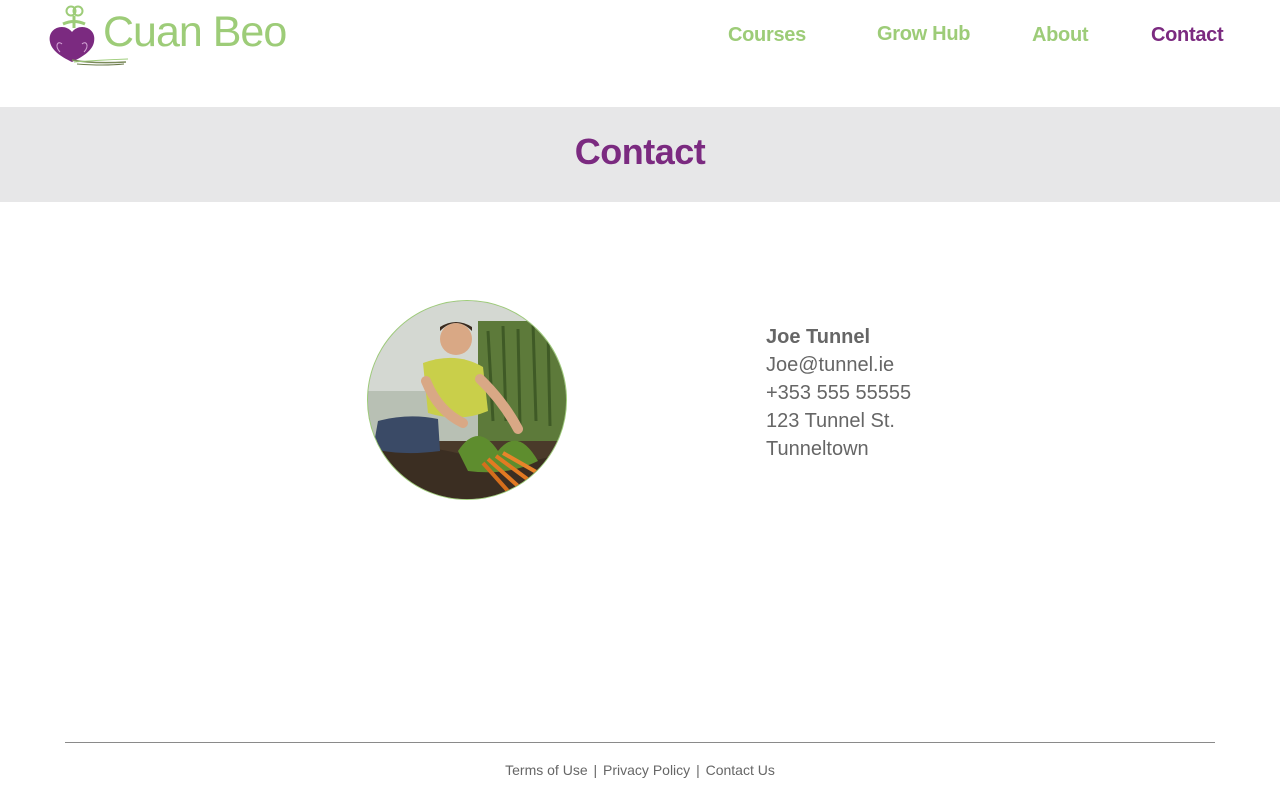 This screenshot has width=1280, height=801. Describe the element at coordinates (640, 742) in the screenshot. I see `footer-divider` at that location.